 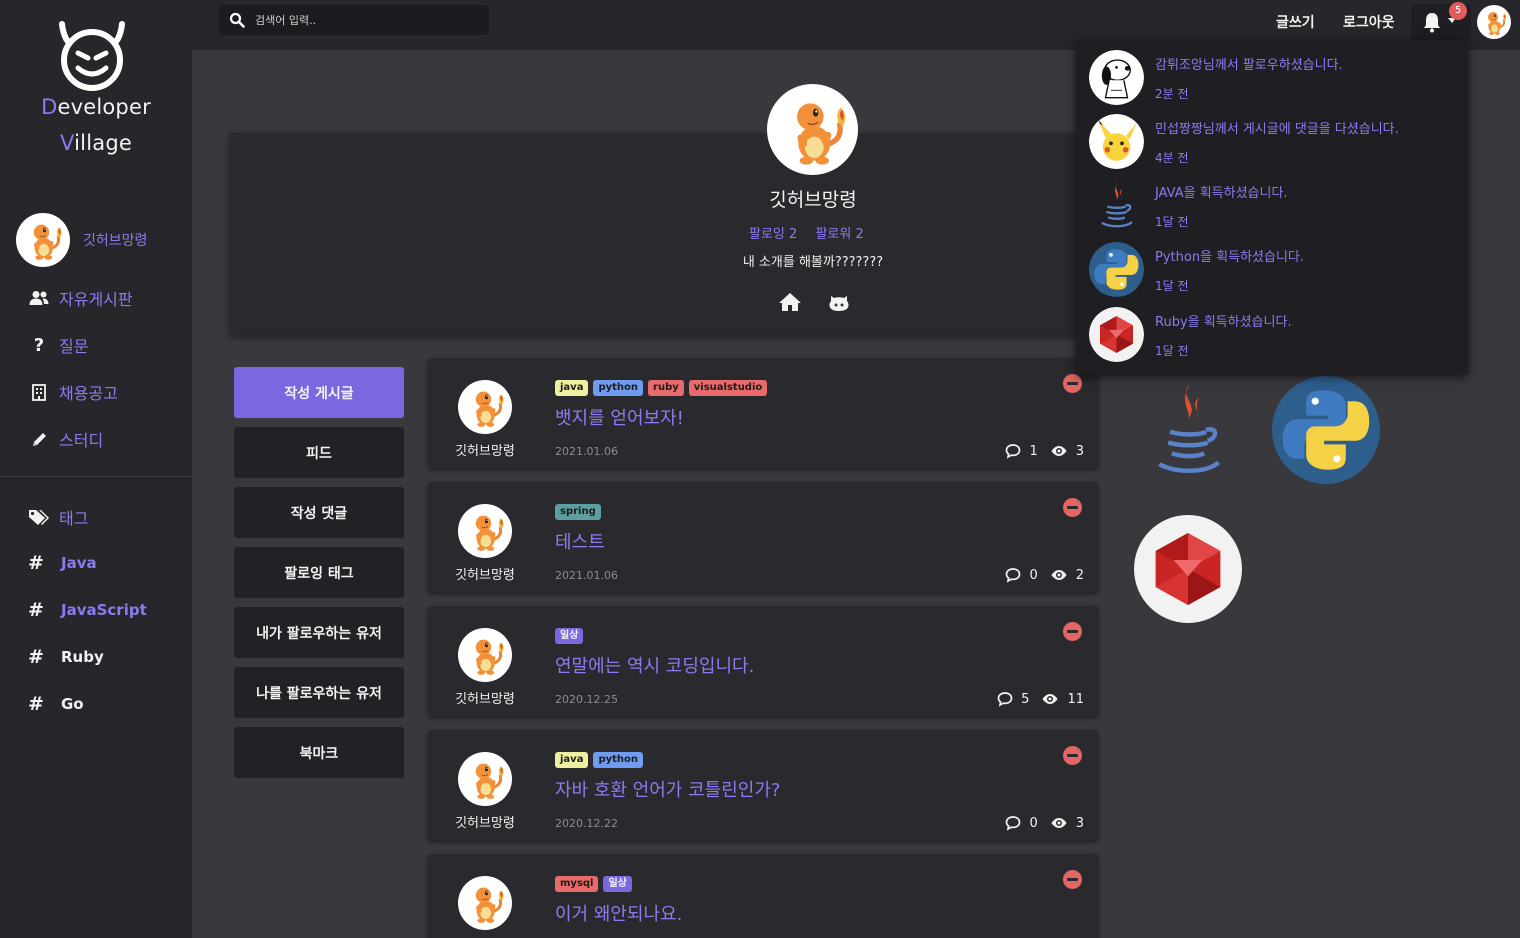 What do you see at coordinates (763, 661) in the screenshot?
I see `post-card: 깃허브망령 일상 연말에는 역시 코딩입니다. 2020.12.25 5 11` at bounding box center [763, 661].